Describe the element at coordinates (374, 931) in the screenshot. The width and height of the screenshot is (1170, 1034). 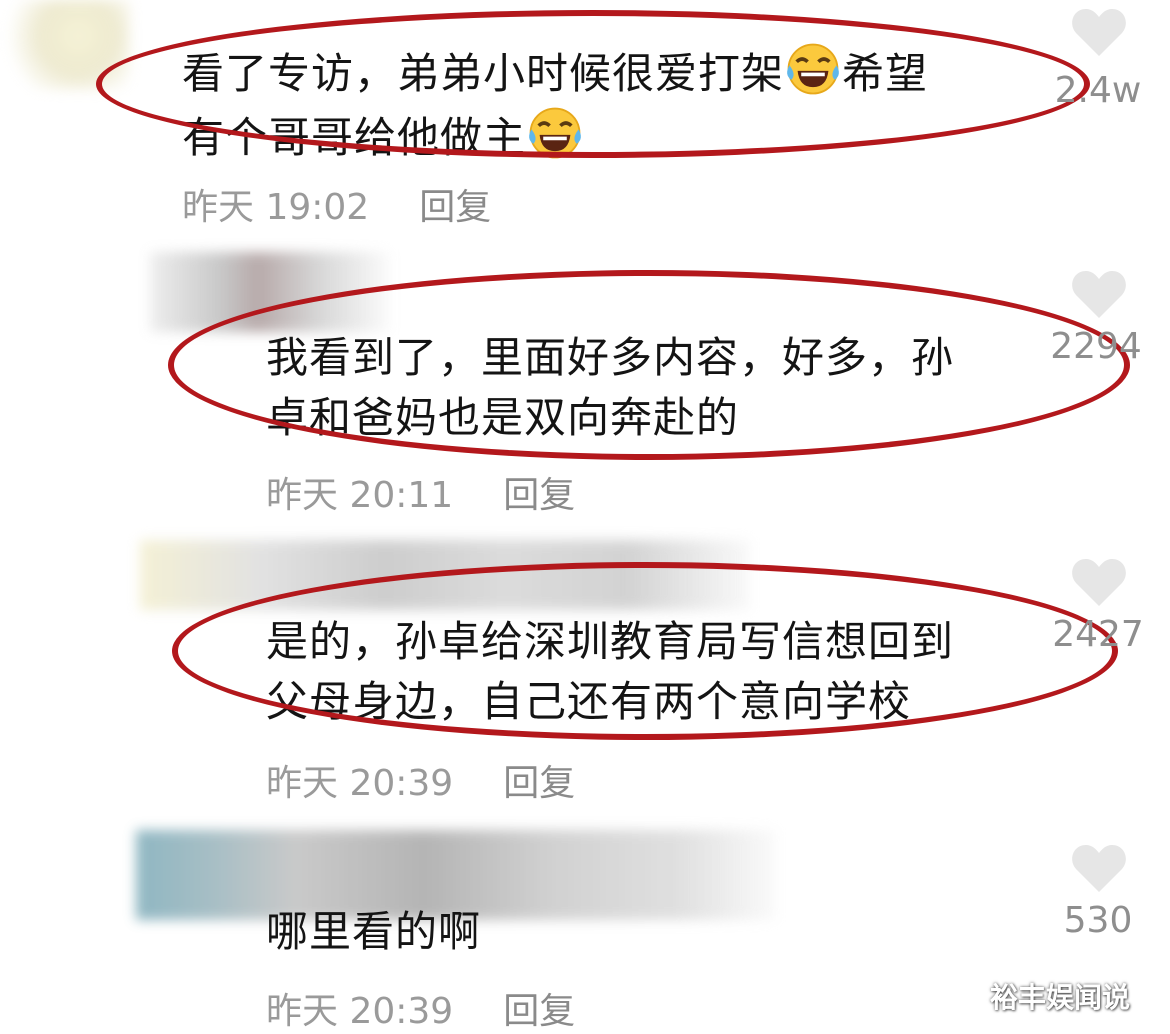
I see `comment-4-text: 哪里看的啊` at that location.